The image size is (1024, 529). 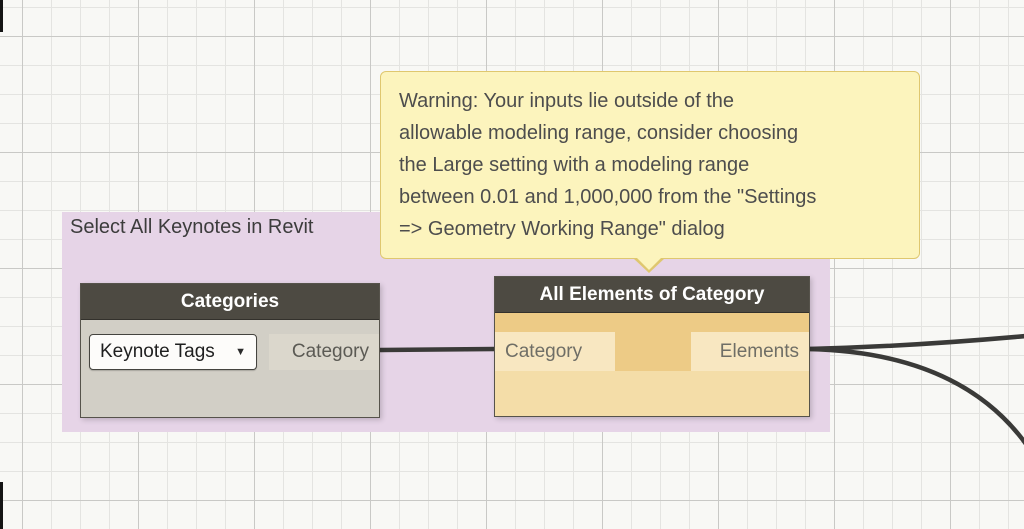 I want to click on input-port-category: Category, so click(x=555, y=351).